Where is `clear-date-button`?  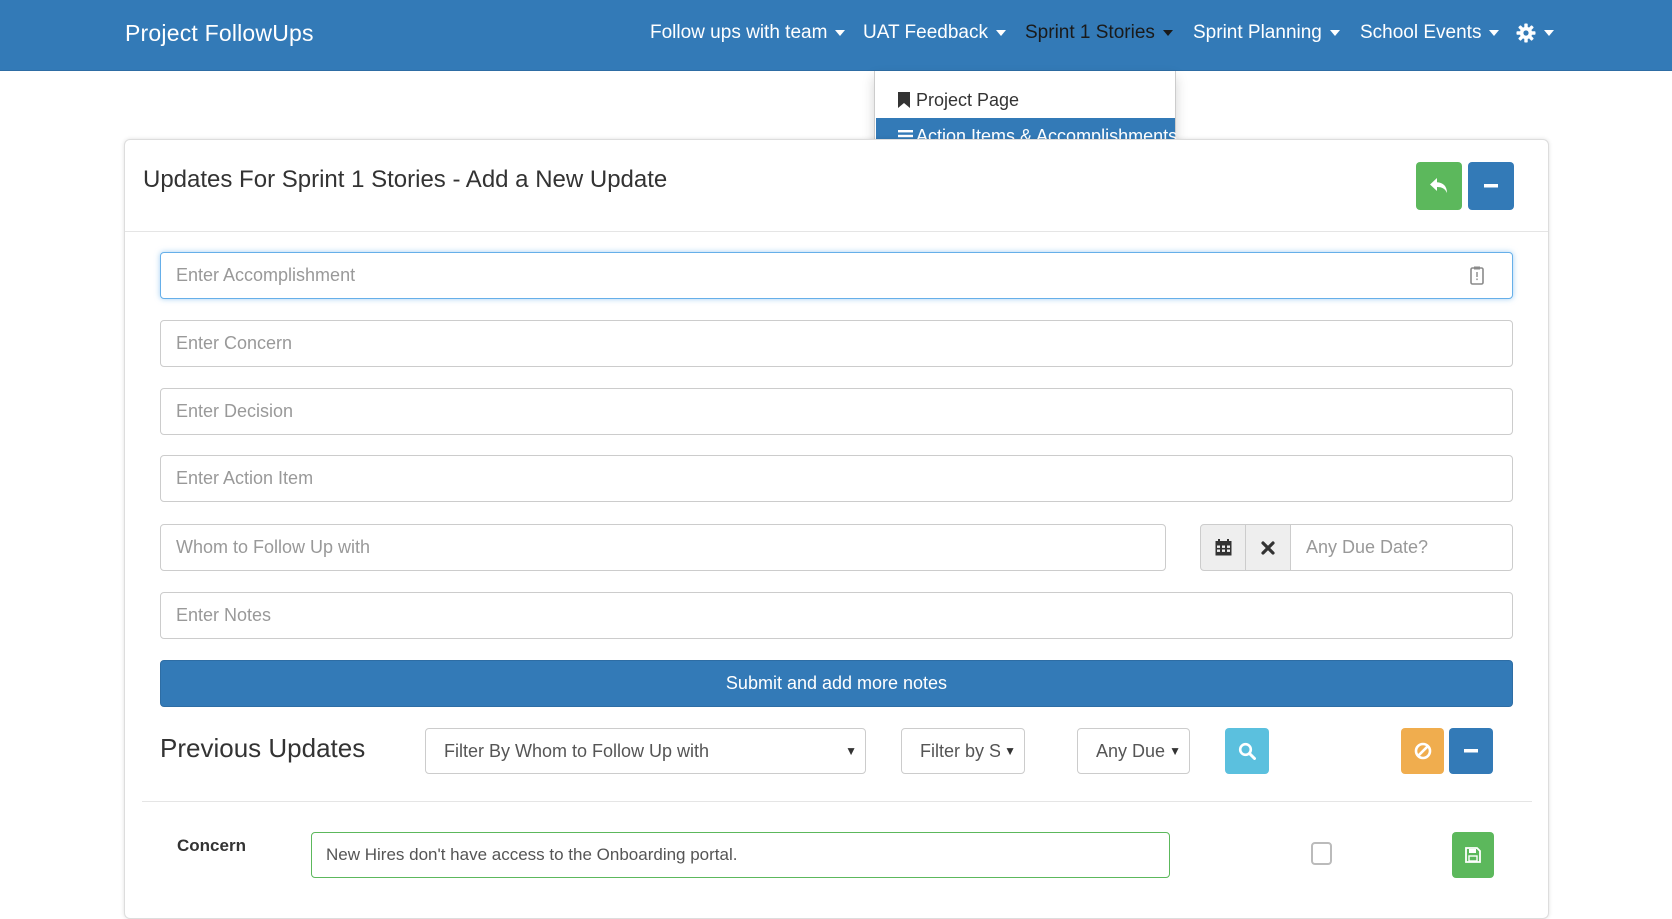
clear-date-button is located at coordinates (1268, 547).